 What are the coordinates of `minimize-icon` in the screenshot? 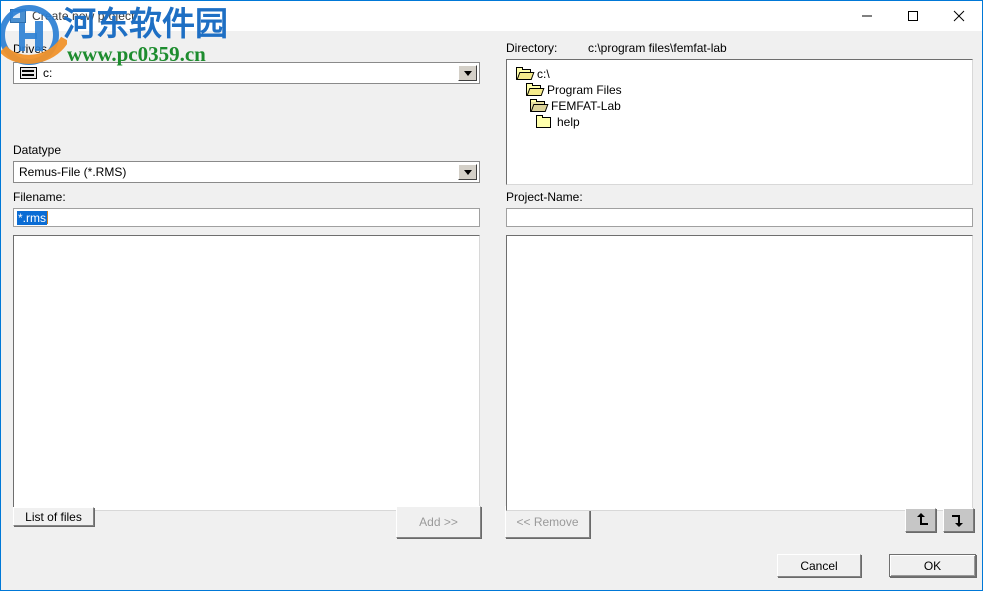 It's located at (867, 16).